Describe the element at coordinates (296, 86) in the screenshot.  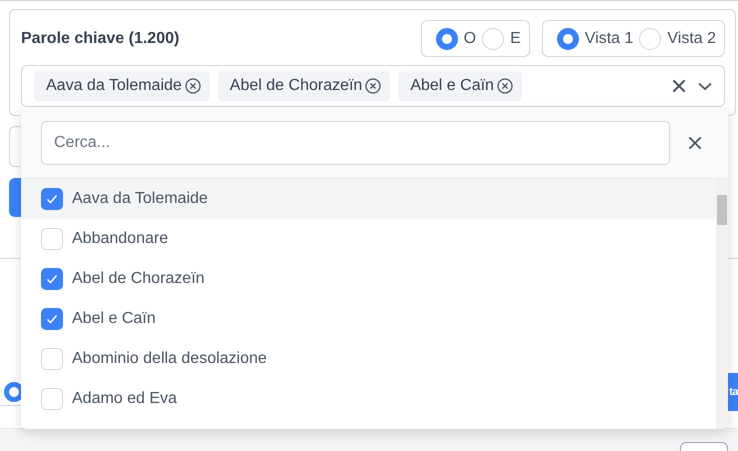
I see `tag-label: Abel de Chorazeïn` at that location.